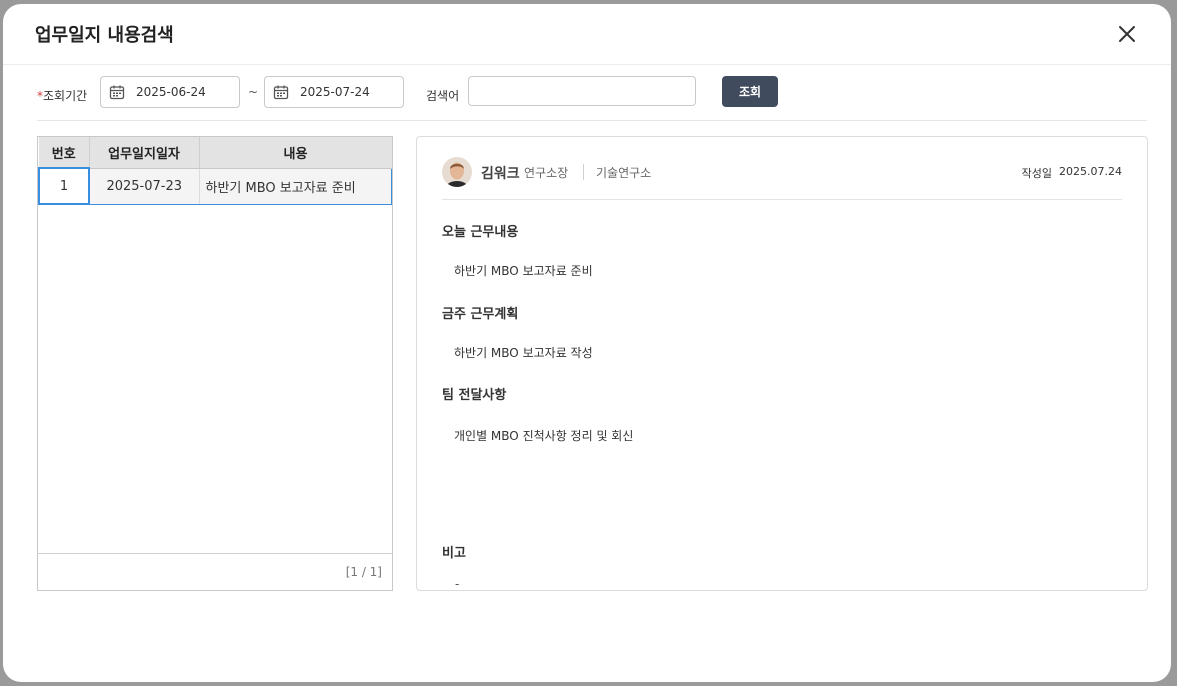  Describe the element at coordinates (144, 186) in the screenshot. I see `cell-date: 2025-07-23` at that location.